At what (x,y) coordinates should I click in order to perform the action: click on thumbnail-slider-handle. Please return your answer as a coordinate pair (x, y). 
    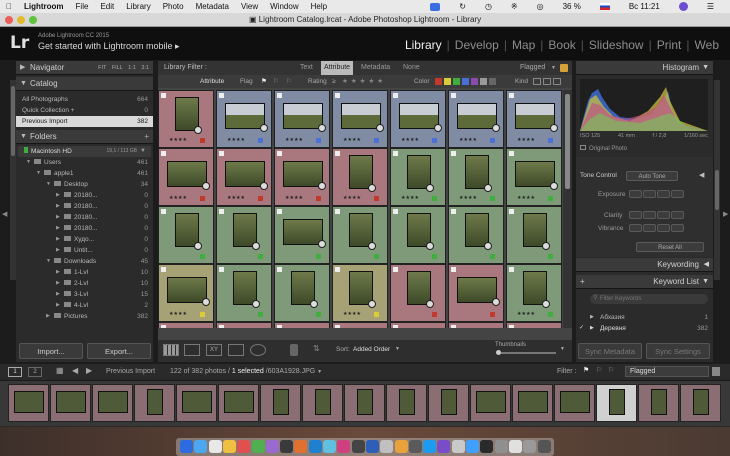
    Looking at the image, I should click on (498, 352).